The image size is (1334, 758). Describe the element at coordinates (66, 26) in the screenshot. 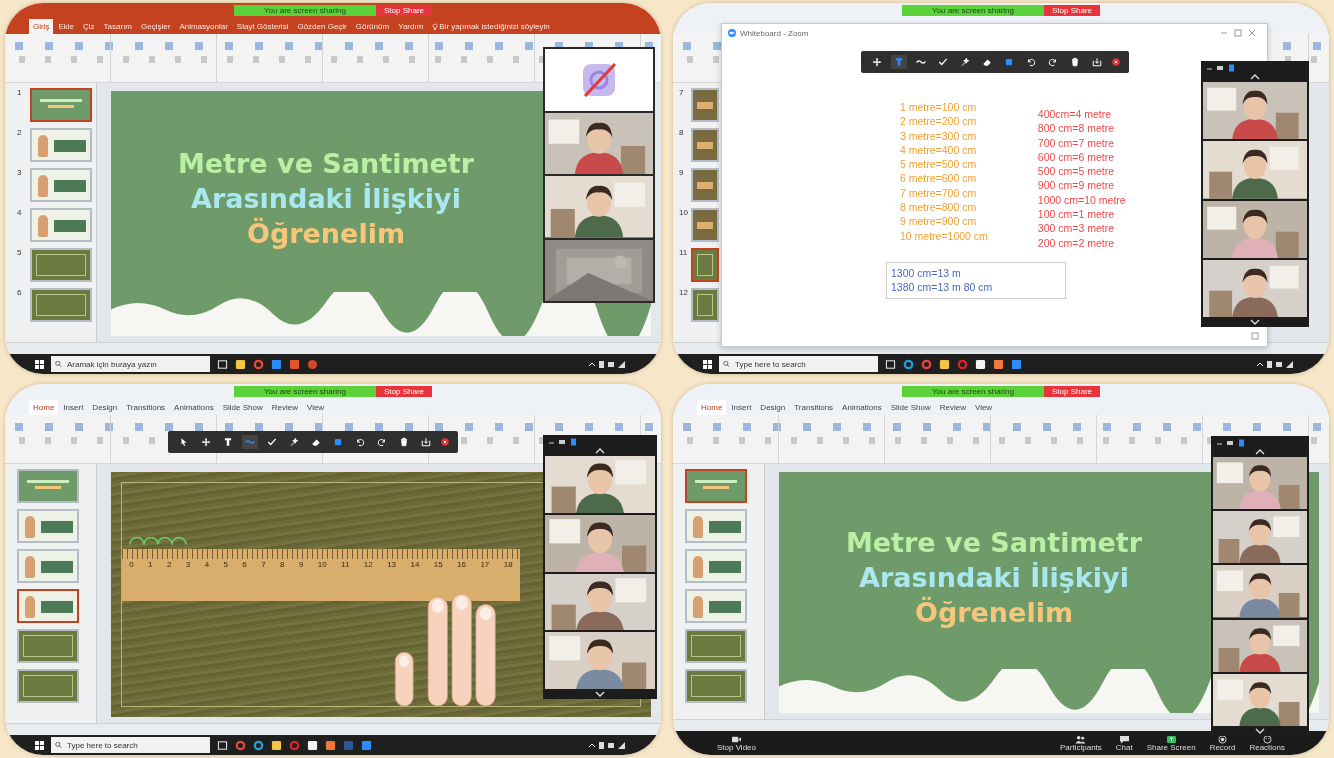

I see `ribbon-tab: Ekle` at that location.